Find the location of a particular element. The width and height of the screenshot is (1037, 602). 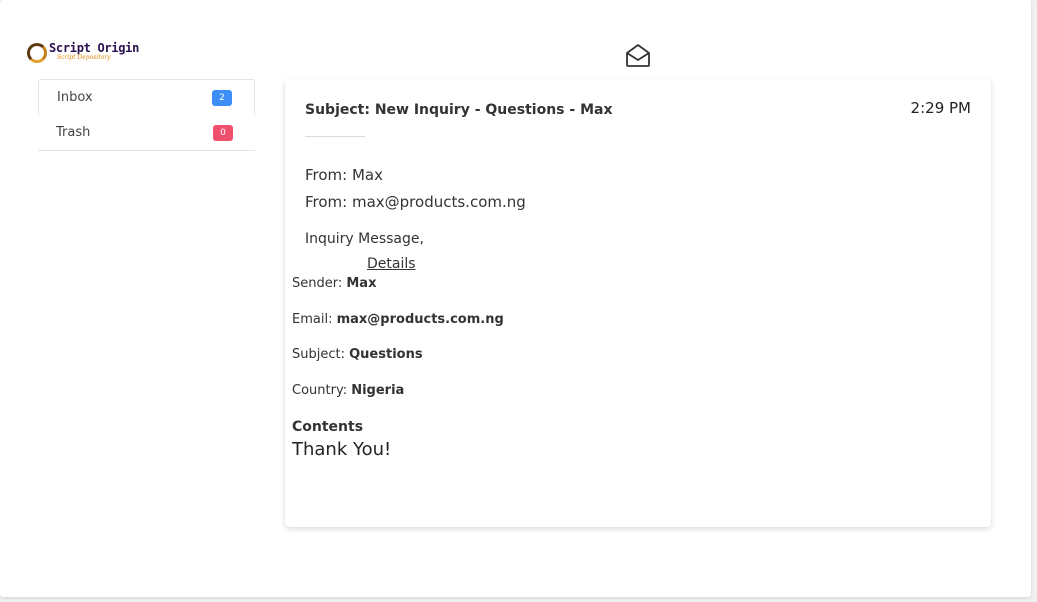

divider is located at coordinates (335, 136).